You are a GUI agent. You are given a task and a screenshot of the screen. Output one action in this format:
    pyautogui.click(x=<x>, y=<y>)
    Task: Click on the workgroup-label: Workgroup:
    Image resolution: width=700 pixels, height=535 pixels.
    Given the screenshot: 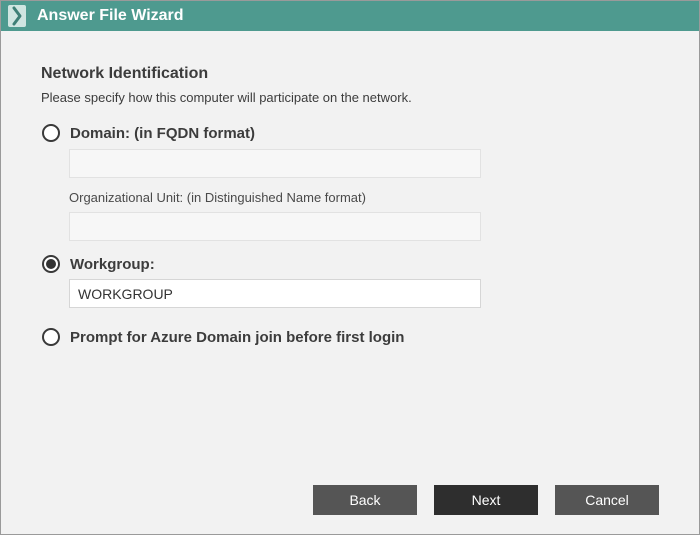 What is the action you would take?
    pyautogui.click(x=112, y=264)
    